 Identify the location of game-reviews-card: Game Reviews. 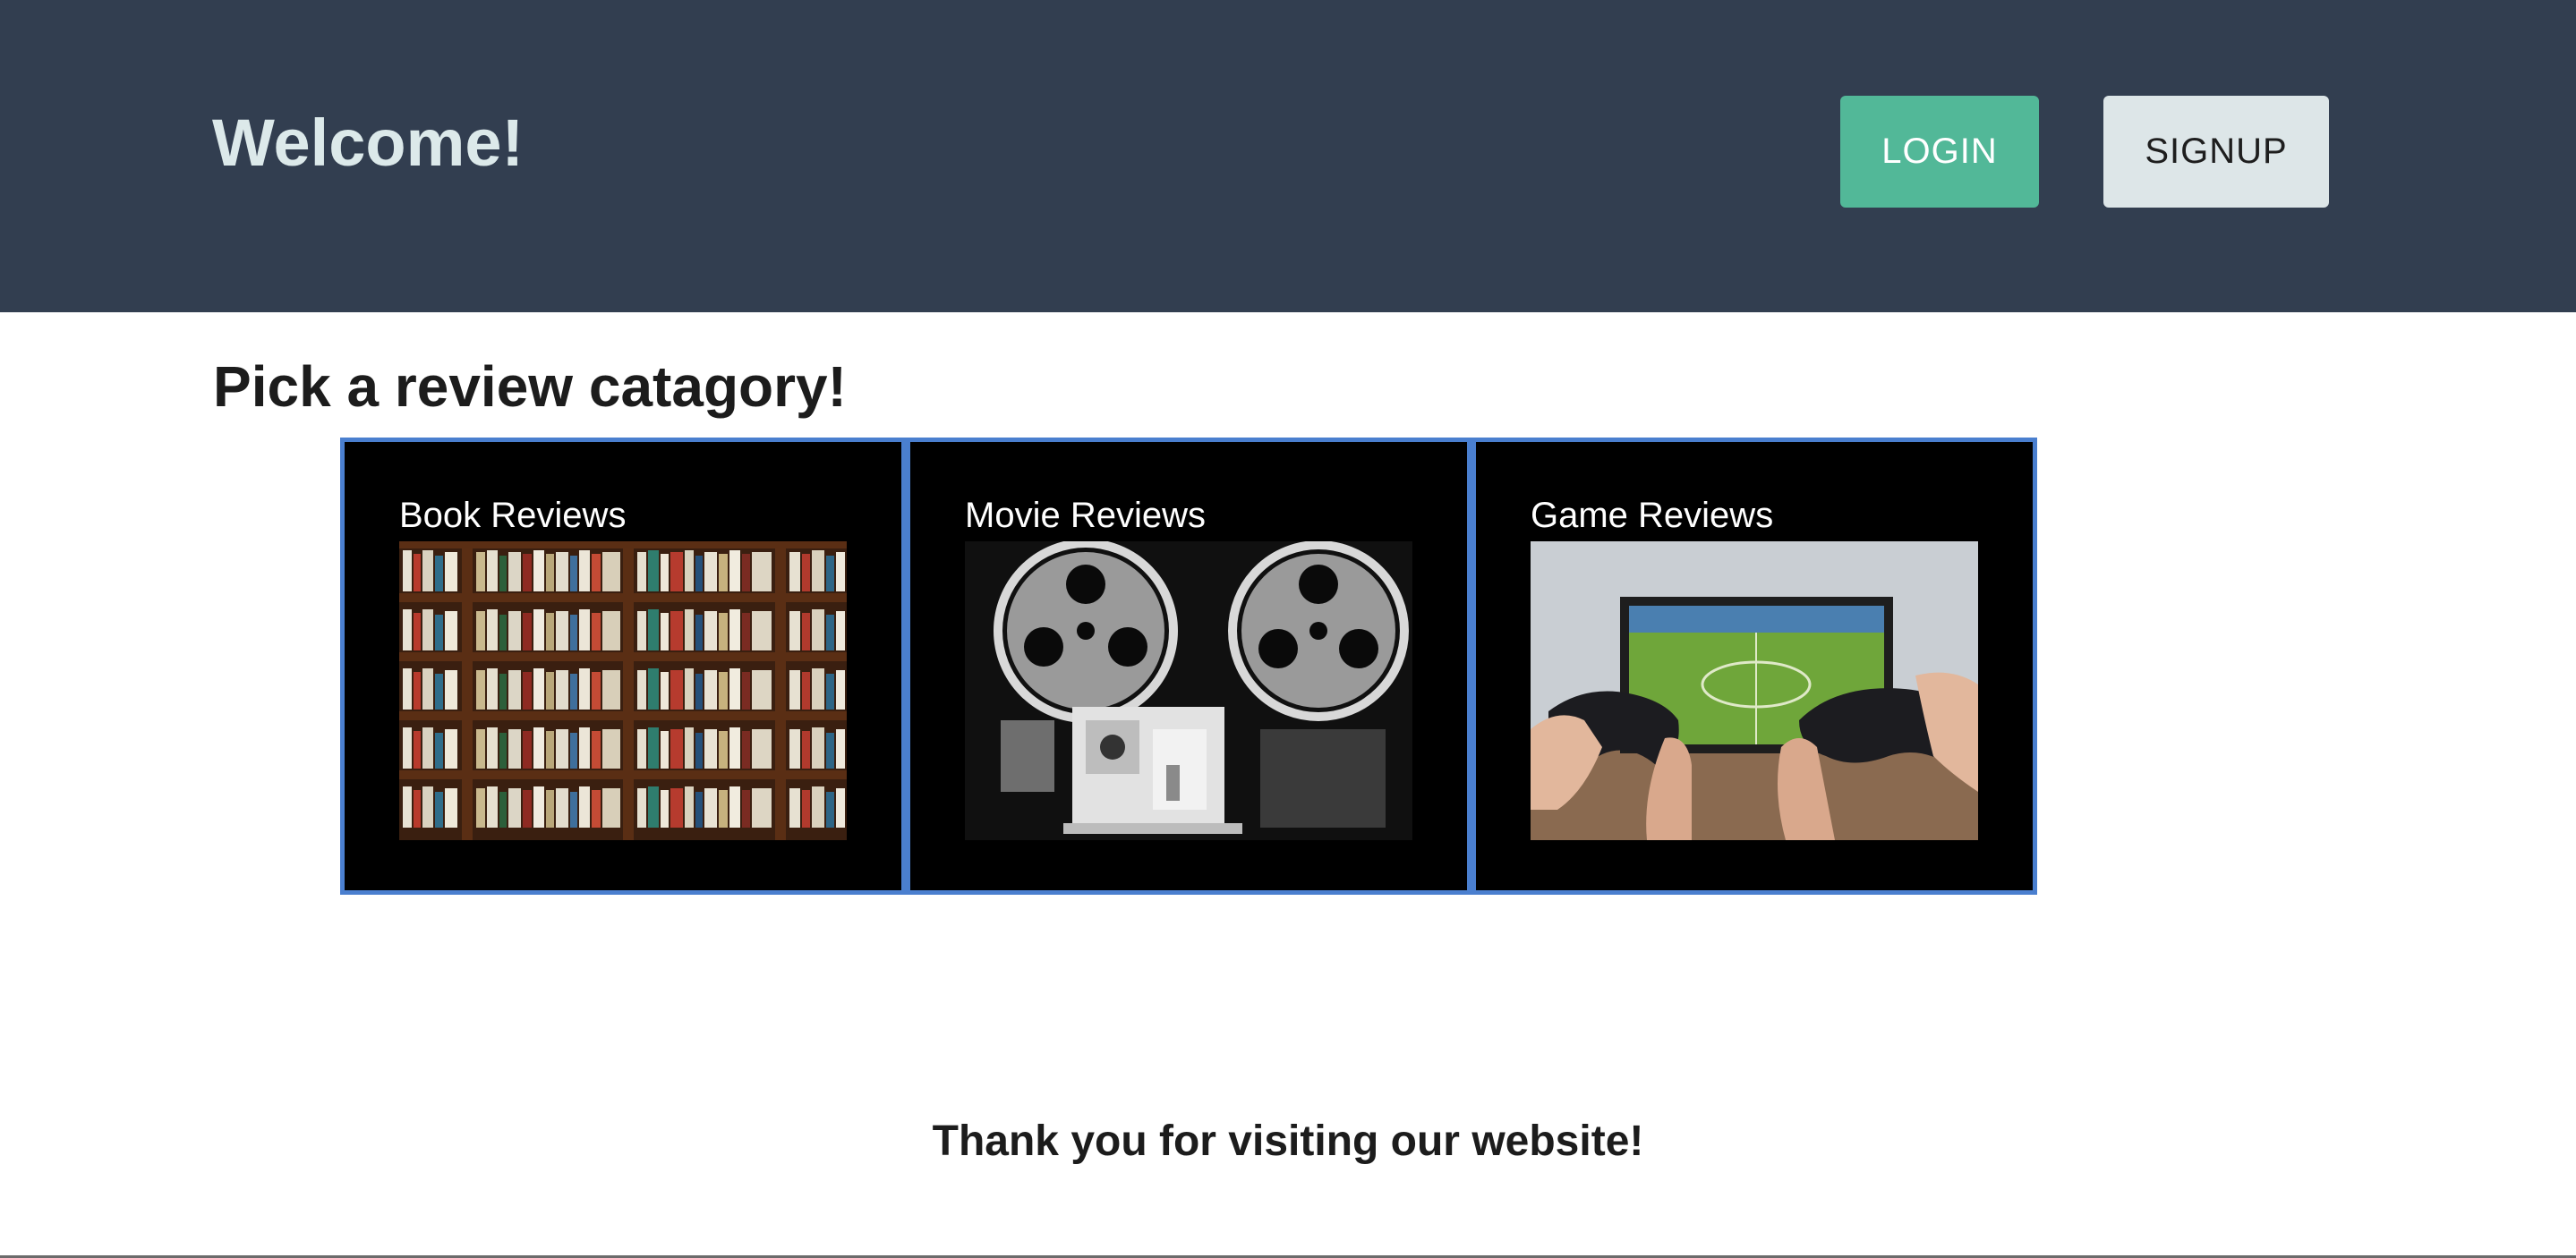
(1754, 666).